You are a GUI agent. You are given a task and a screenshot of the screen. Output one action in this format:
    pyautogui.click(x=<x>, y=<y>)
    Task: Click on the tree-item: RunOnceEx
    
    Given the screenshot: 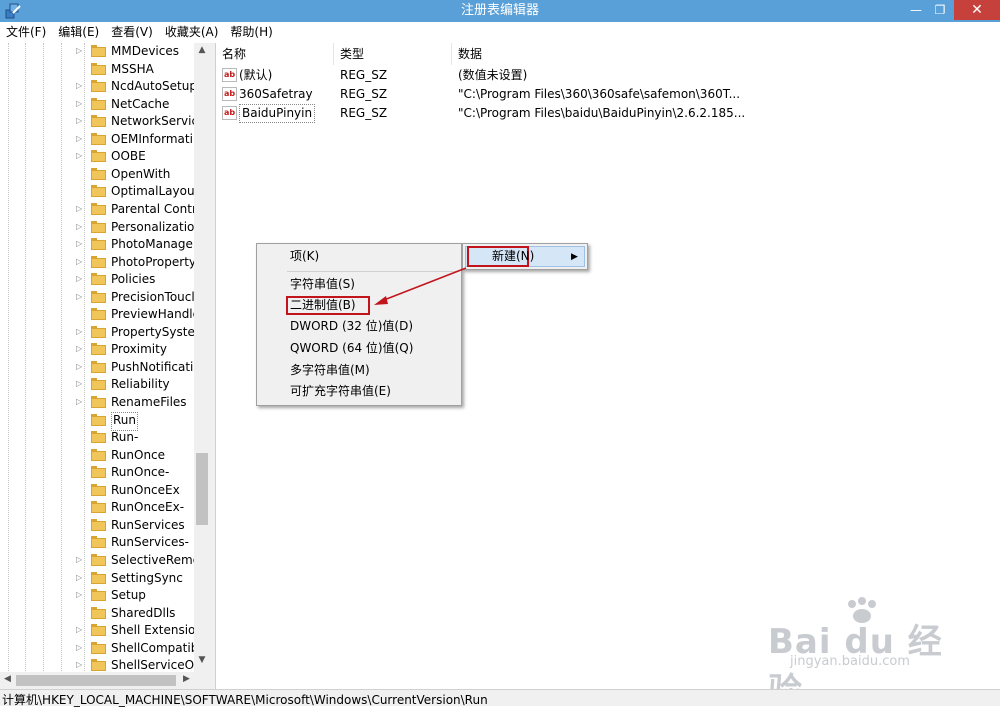 What is the action you would take?
    pyautogui.click(x=97, y=491)
    